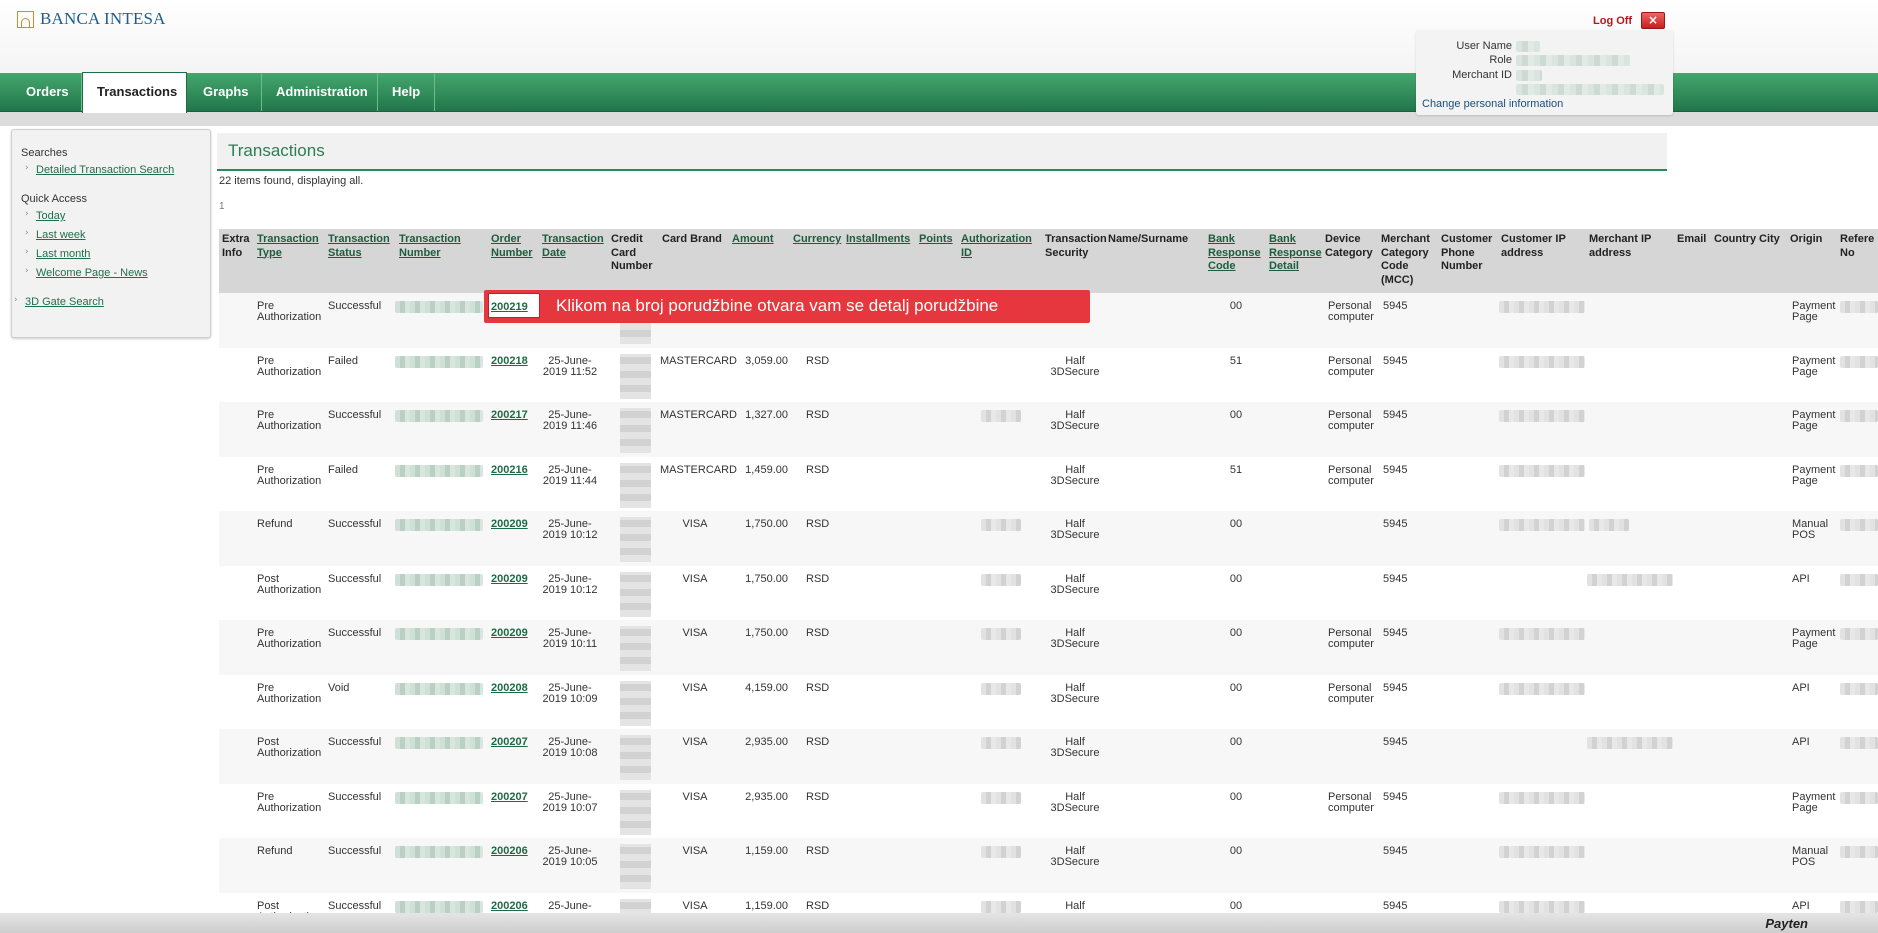 This screenshot has width=1878, height=933. I want to click on quick-link-today: Today, so click(50, 216).